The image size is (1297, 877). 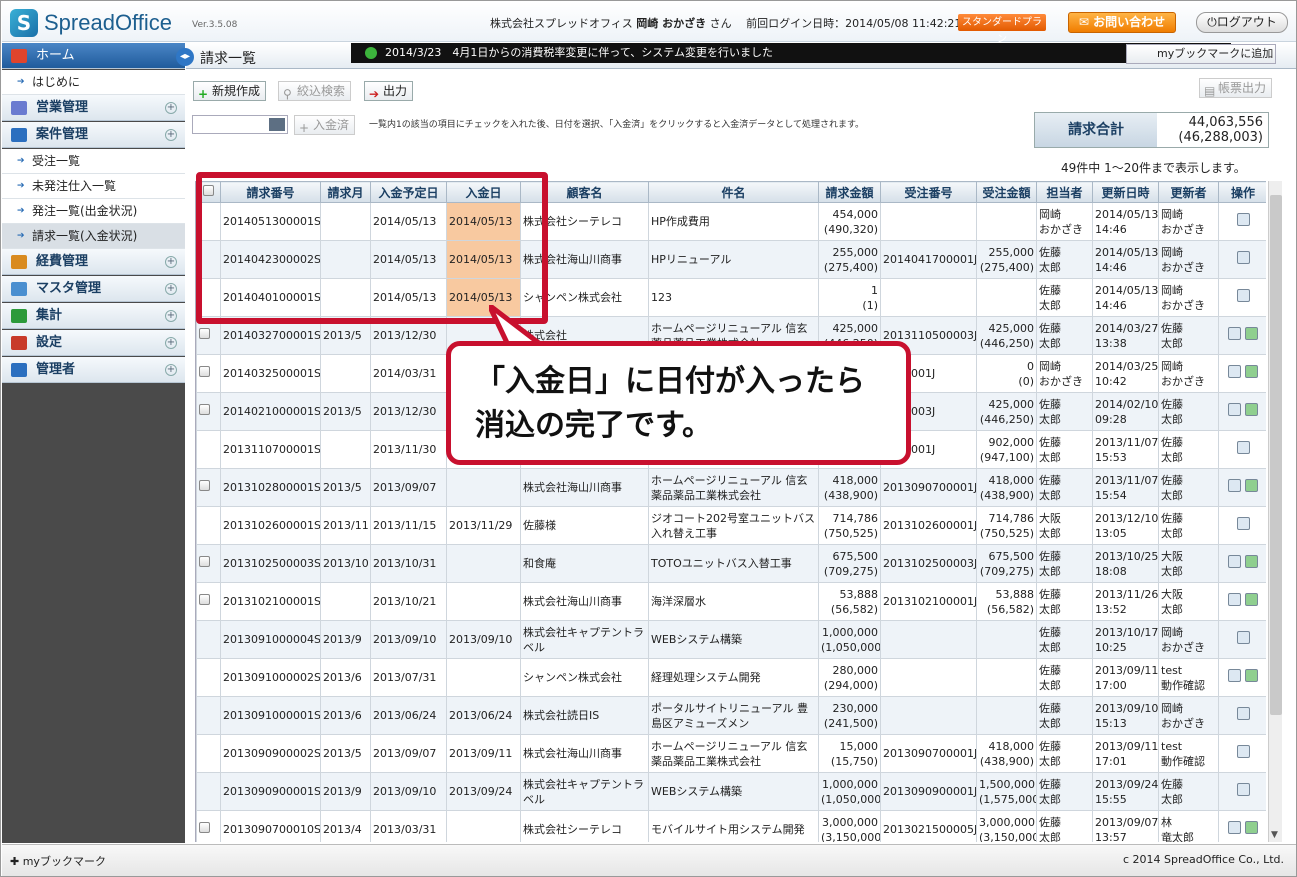 I want to click on invoice-amount-tax: (490,320), so click(x=850, y=229).